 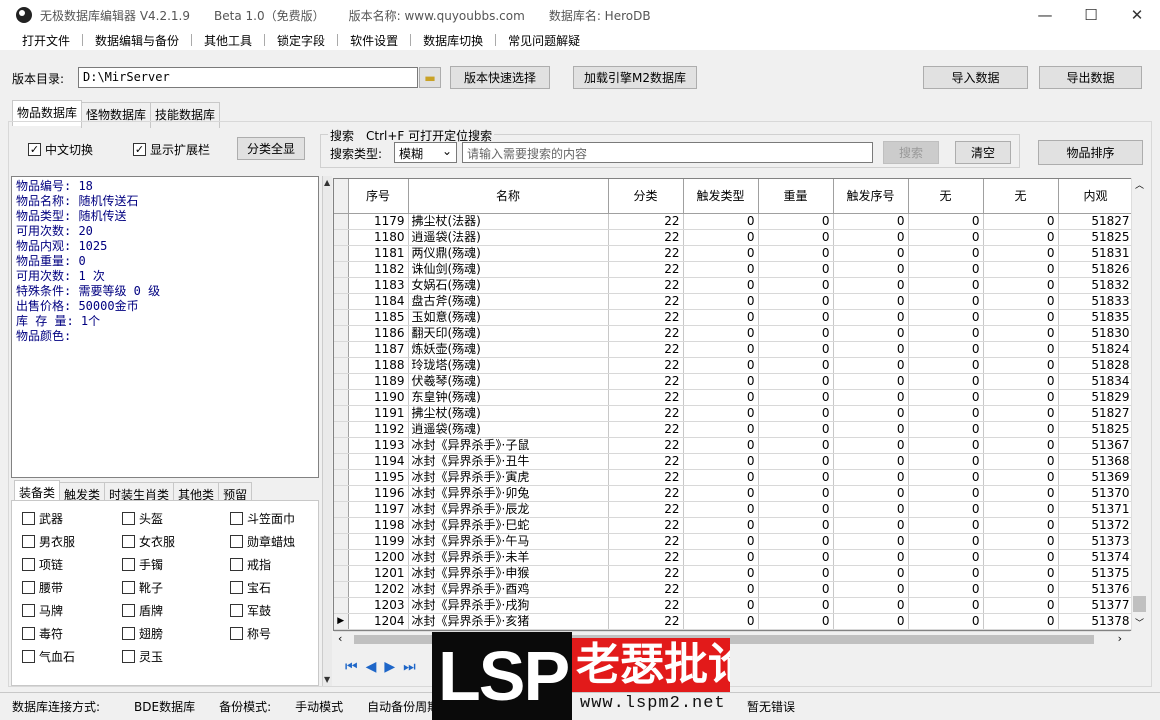 I want to click on table-row: 1197 冰封《异界杀手》·辰龙 22 0 0 0 0 0 51371, so click(x=734, y=509).